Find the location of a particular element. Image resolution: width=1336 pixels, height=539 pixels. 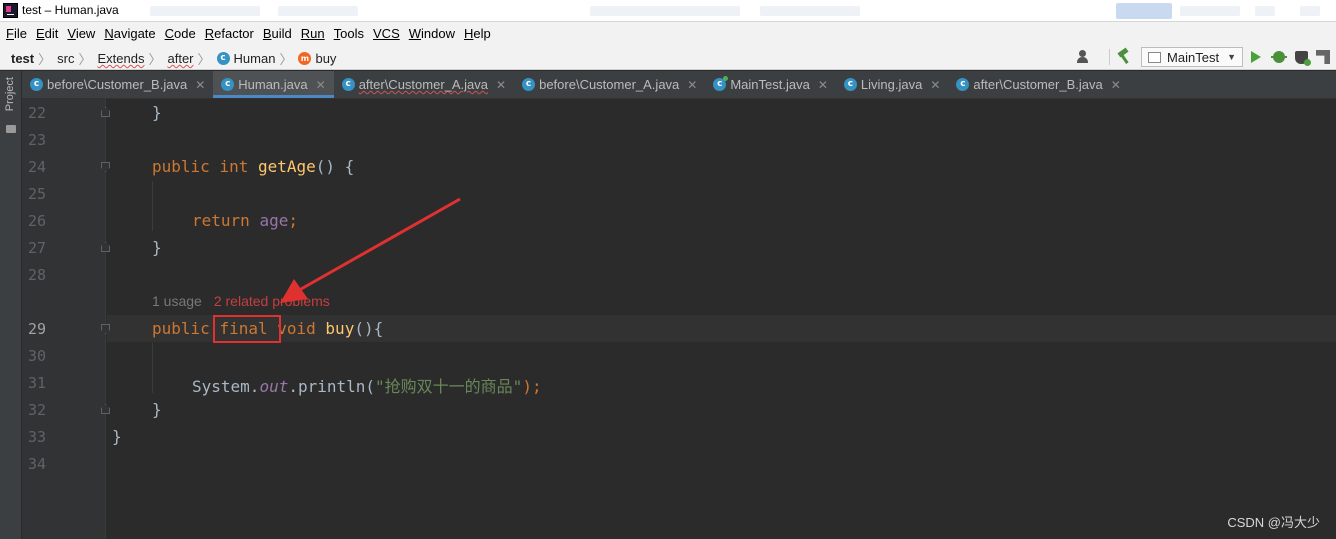

tool-window-strip: Project is located at coordinates (11, 305).